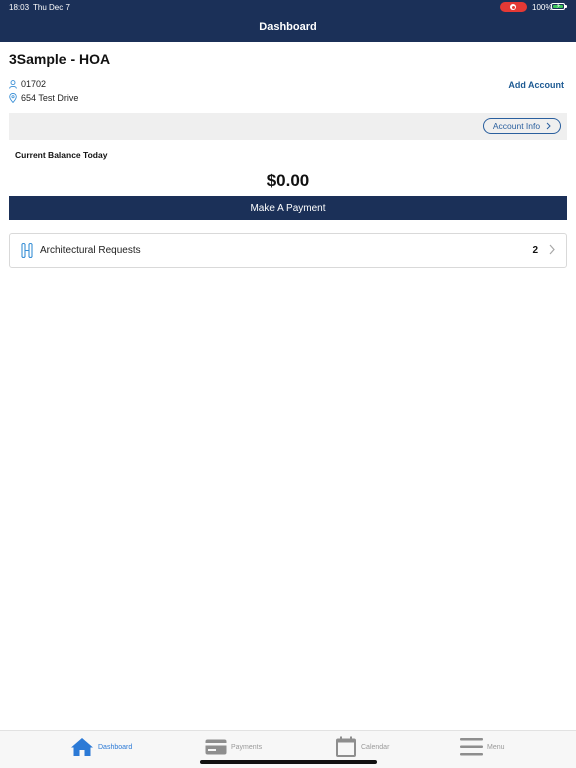  Describe the element at coordinates (288, 7) in the screenshot. I see `status-bar: 18:03 Thu Dec 7 100% ⚡` at that location.